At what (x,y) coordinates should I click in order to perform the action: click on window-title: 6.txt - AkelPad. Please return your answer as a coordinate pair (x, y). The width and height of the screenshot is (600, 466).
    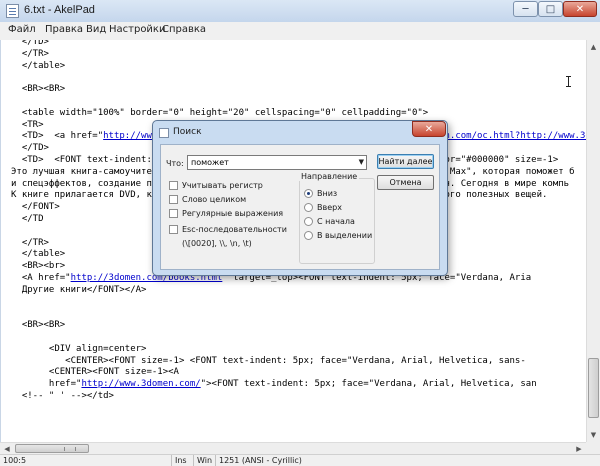
    Looking at the image, I should click on (59, 10).